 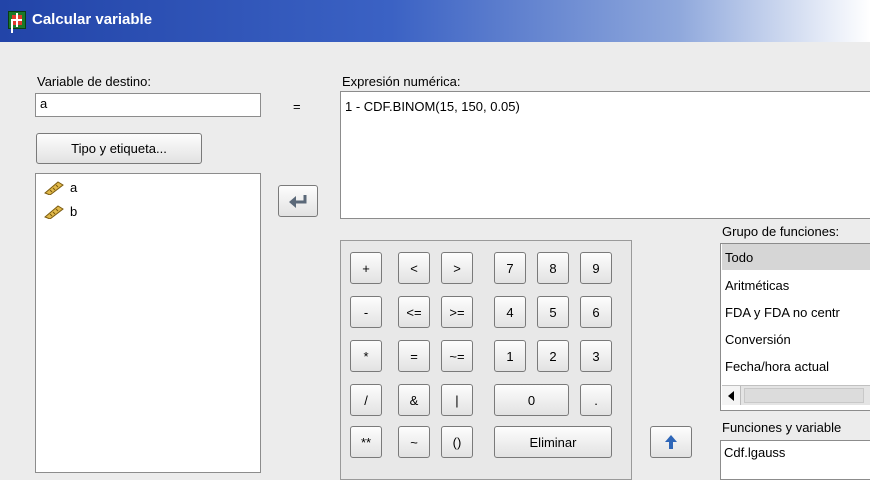 What do you see at coordinates (754, 452) in the screenshot?
I see `list-item: Cdf.lgauss` at bounding box center [754, 452].